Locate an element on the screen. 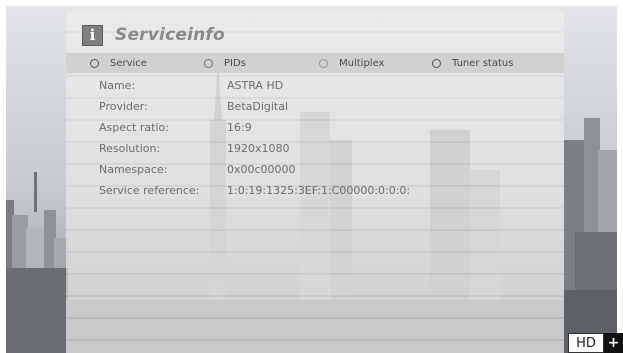 The image size is (623, 353). tab-label: Service is located at coordinates (128, 63).